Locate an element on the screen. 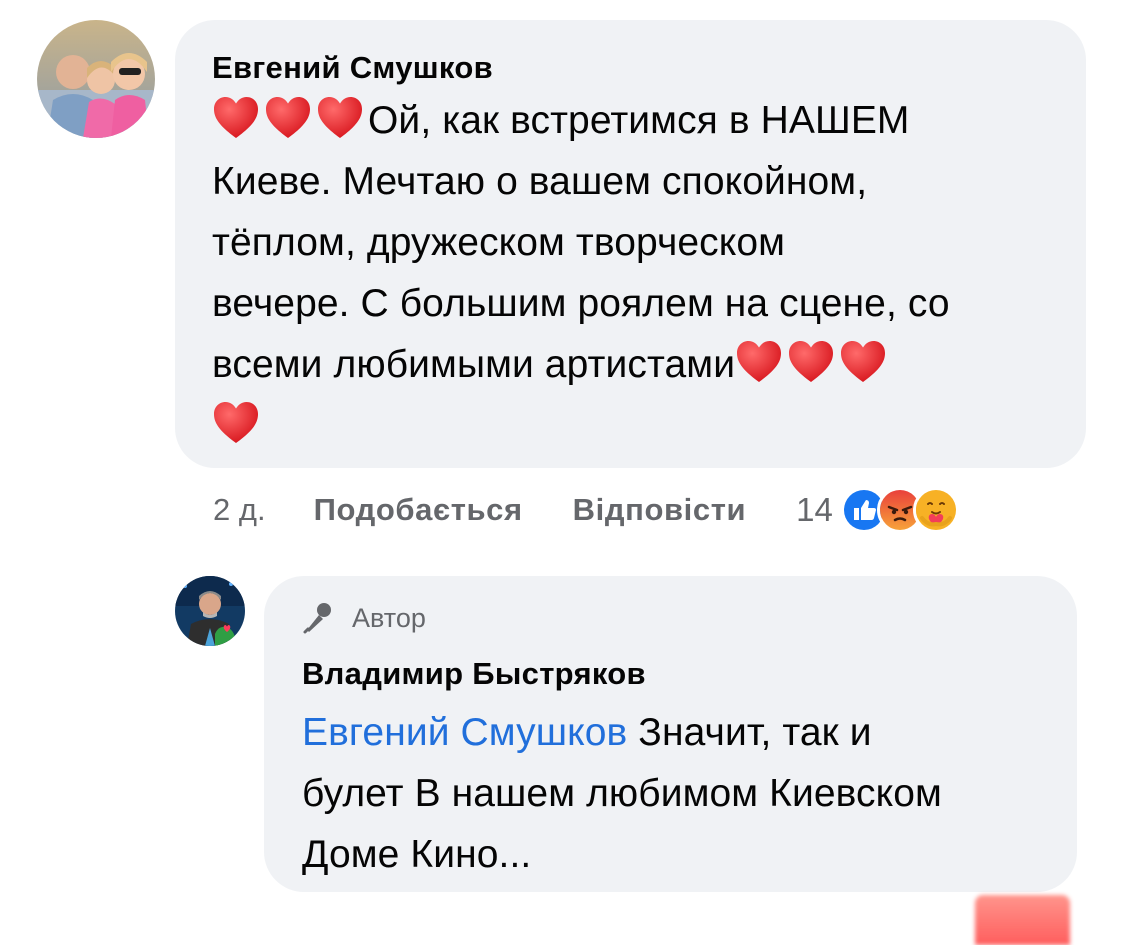  comment-line: всеми любимыми артистами is located at coordinates (631, 364).